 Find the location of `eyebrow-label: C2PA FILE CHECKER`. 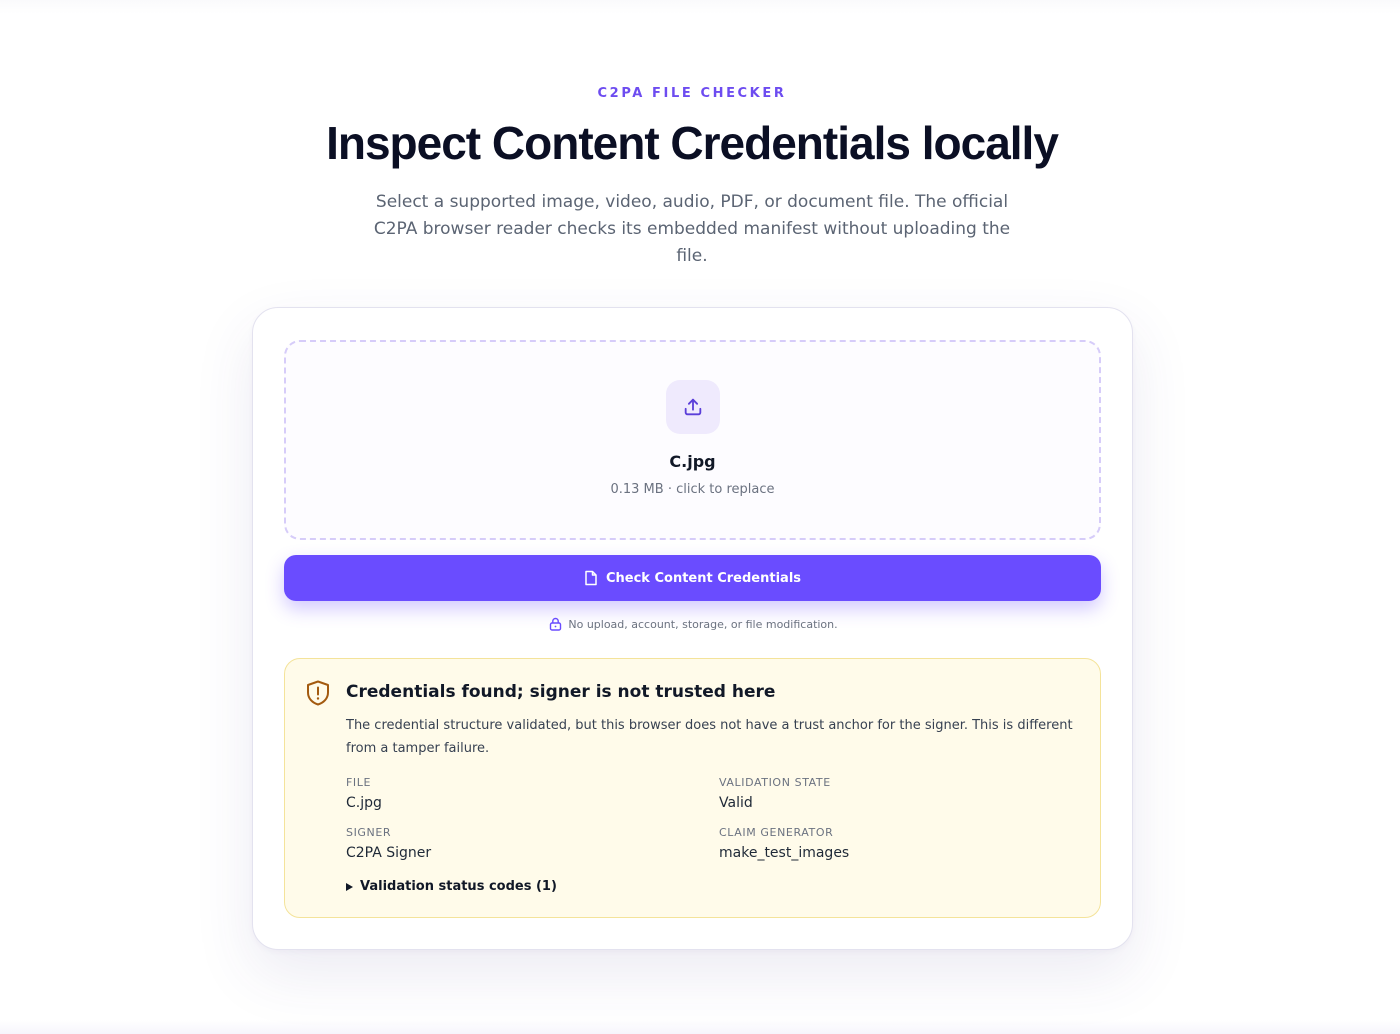

eyebrow-label: C2PA FILE CHECKER is located at coordinates (692, 93).